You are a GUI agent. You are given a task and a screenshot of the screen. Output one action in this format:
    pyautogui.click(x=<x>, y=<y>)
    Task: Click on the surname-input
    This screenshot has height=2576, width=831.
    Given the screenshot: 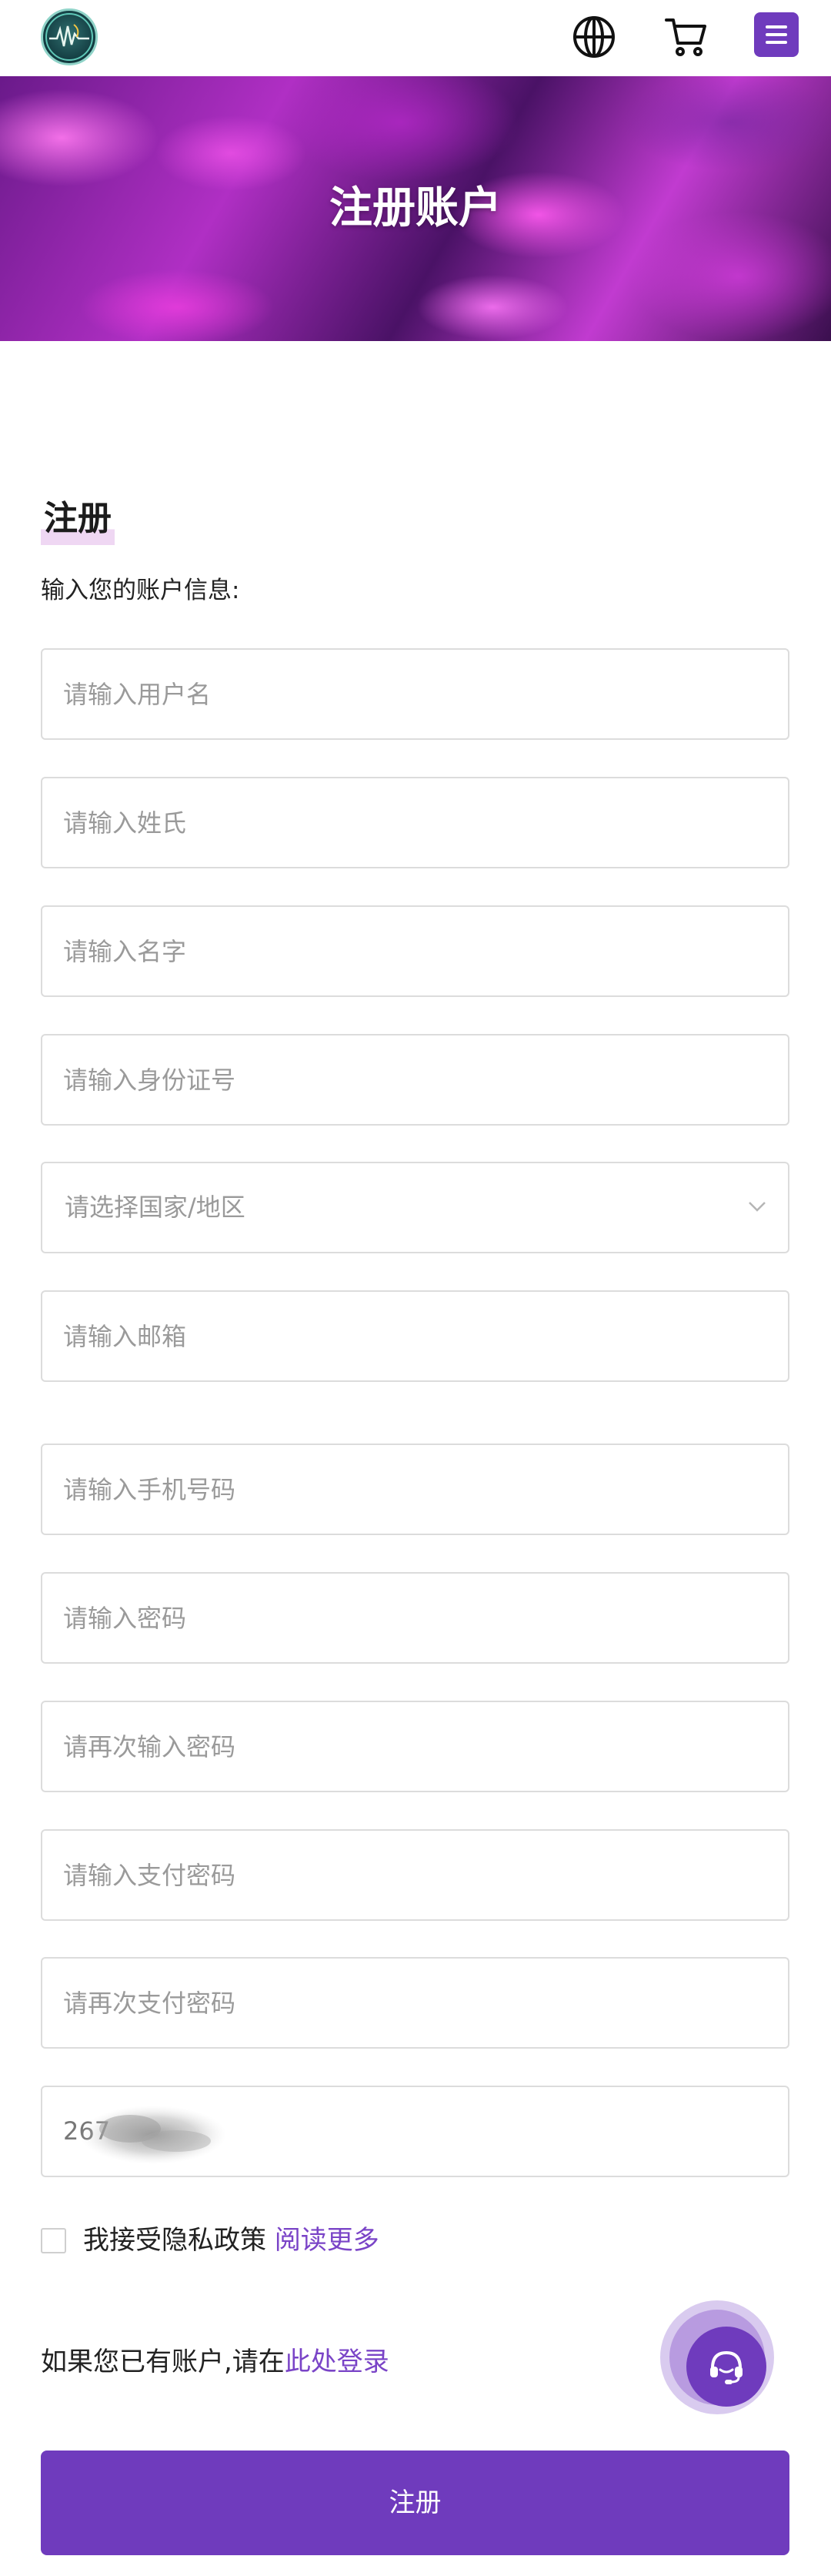 What is the action you would take?
    pyautogui.click(x=415, y=823)
    